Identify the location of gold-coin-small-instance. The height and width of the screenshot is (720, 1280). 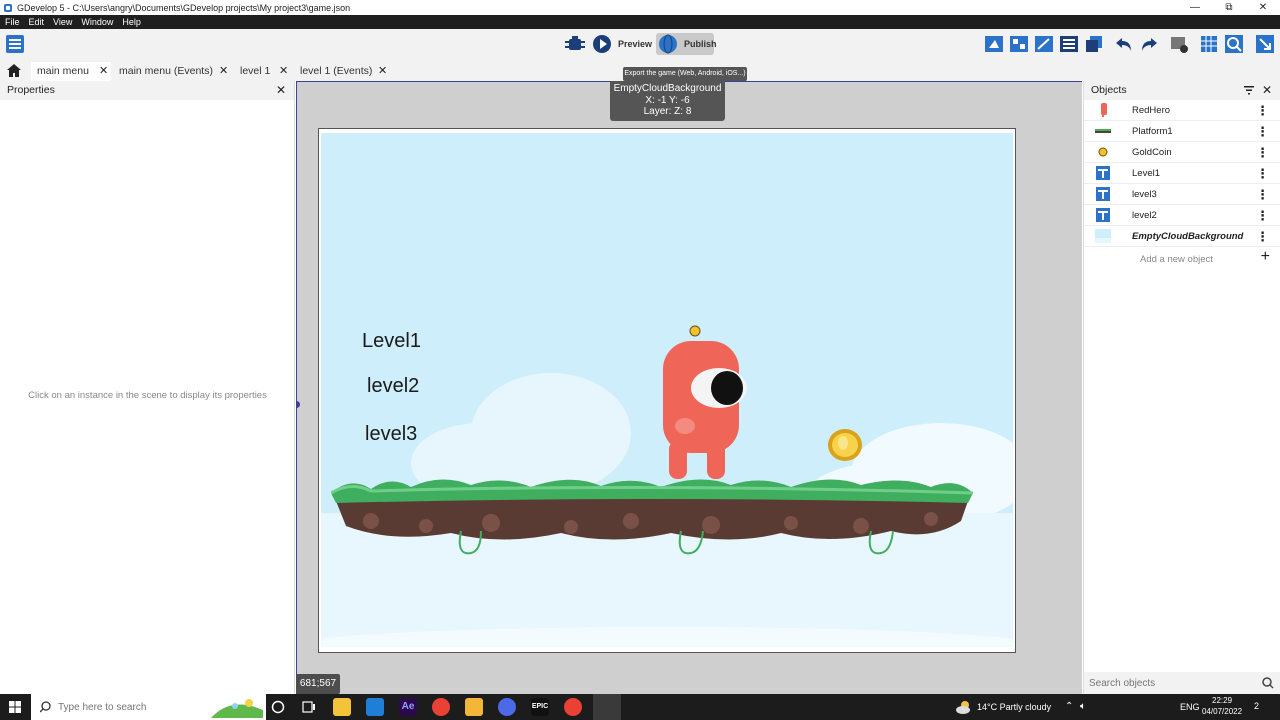
(695, 331).